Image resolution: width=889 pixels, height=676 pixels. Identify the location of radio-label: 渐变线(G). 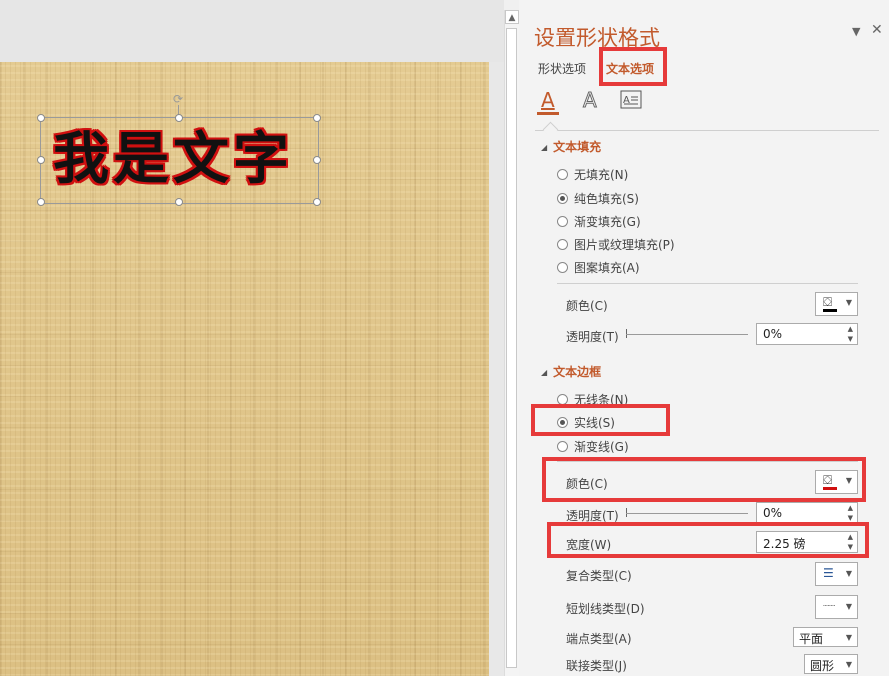
(601, 446).